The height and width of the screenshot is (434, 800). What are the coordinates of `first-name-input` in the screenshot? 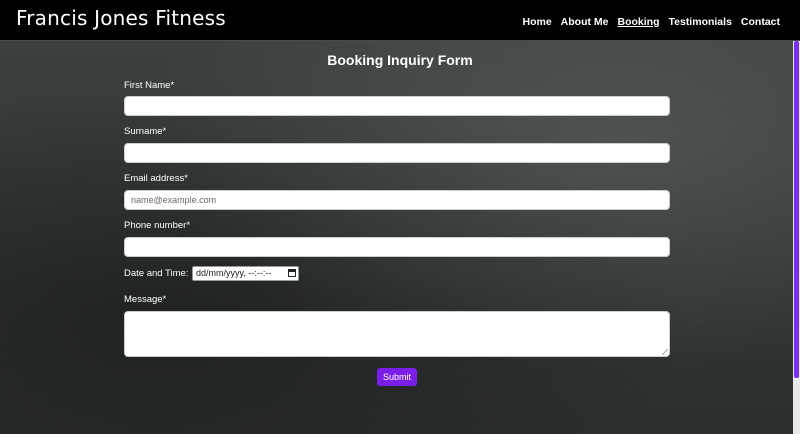 It's located at (397, 106).